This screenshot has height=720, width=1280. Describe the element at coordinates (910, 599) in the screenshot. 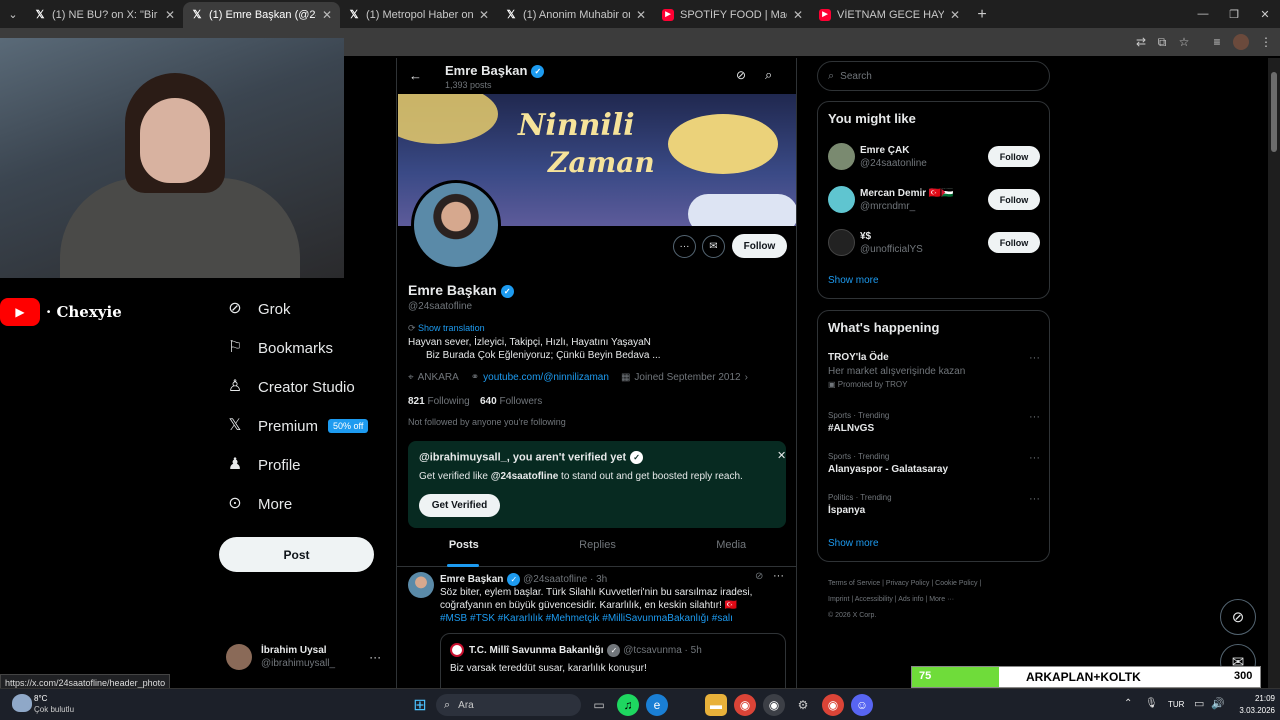

I see `footer-link: Ads info` at that location.